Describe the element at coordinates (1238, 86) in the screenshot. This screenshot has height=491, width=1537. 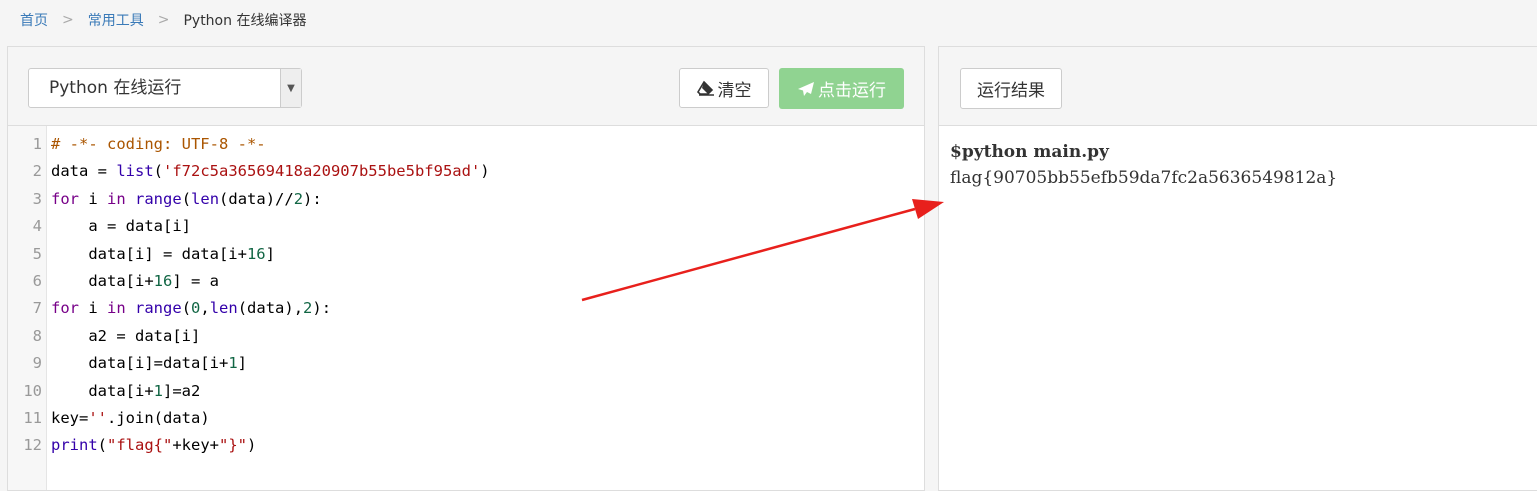
I see `output-toolbar: 运行结果` at that location.